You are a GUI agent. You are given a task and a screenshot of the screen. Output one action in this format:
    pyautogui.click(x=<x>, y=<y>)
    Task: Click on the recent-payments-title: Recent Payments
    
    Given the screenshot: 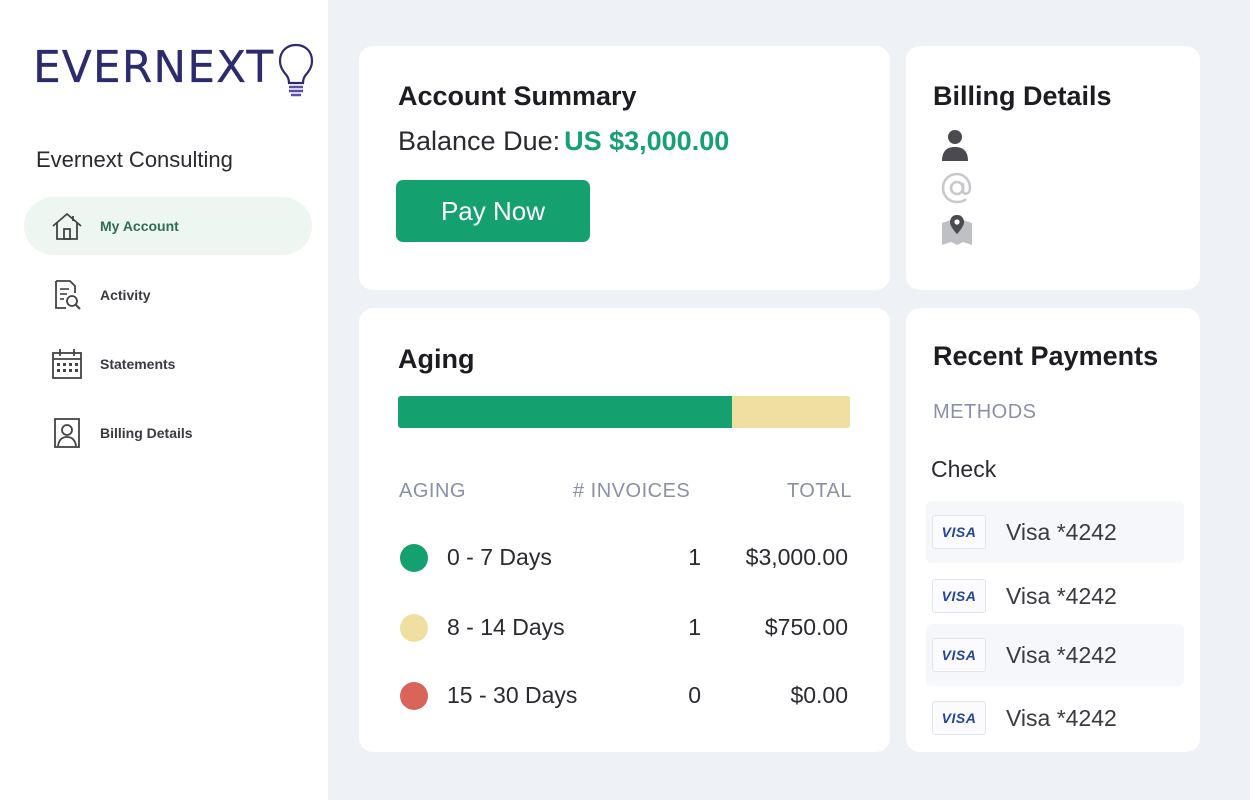 What is the action you would take?
    pyautogui.click(x=1046, y=356)
    